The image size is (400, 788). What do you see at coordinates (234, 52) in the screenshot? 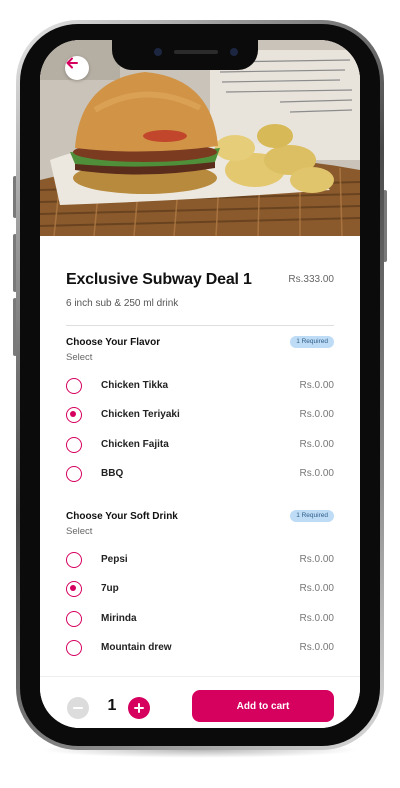
I see `sensor-icon` at bounding box center [234, 52].